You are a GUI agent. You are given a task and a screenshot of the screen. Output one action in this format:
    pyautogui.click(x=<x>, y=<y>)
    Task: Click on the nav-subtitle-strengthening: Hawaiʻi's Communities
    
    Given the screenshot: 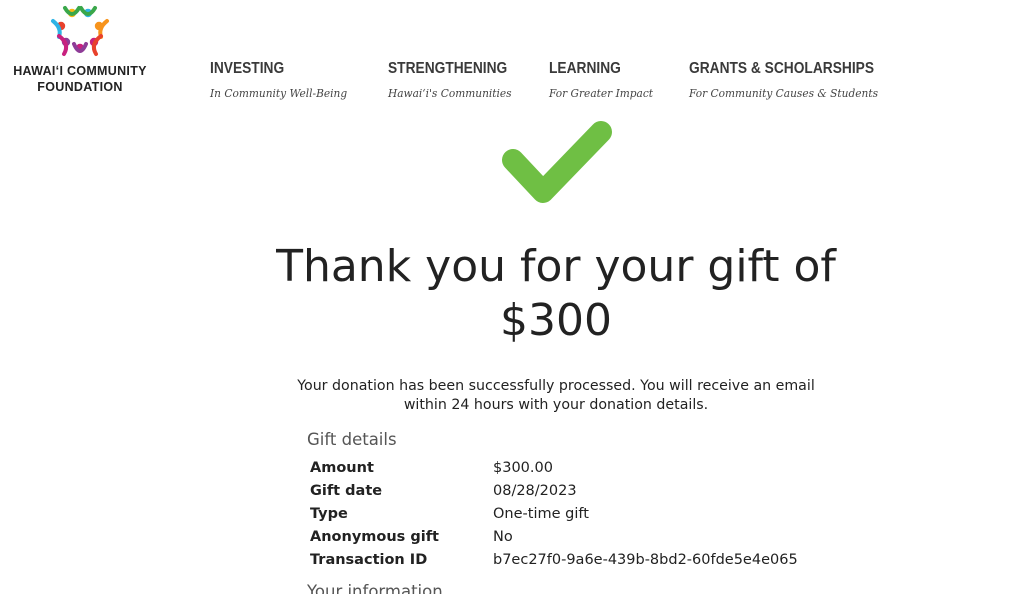 What is the action you would take?
    pyautogui.click(x=450, y=93)
    